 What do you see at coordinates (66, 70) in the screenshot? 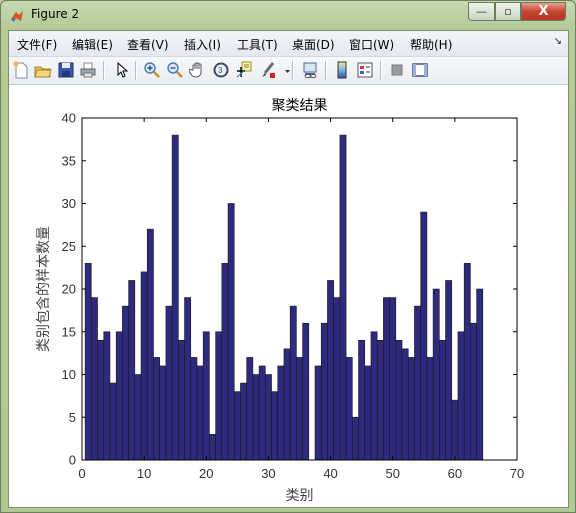
I see `save-icon` at bounding box center [66, 70].